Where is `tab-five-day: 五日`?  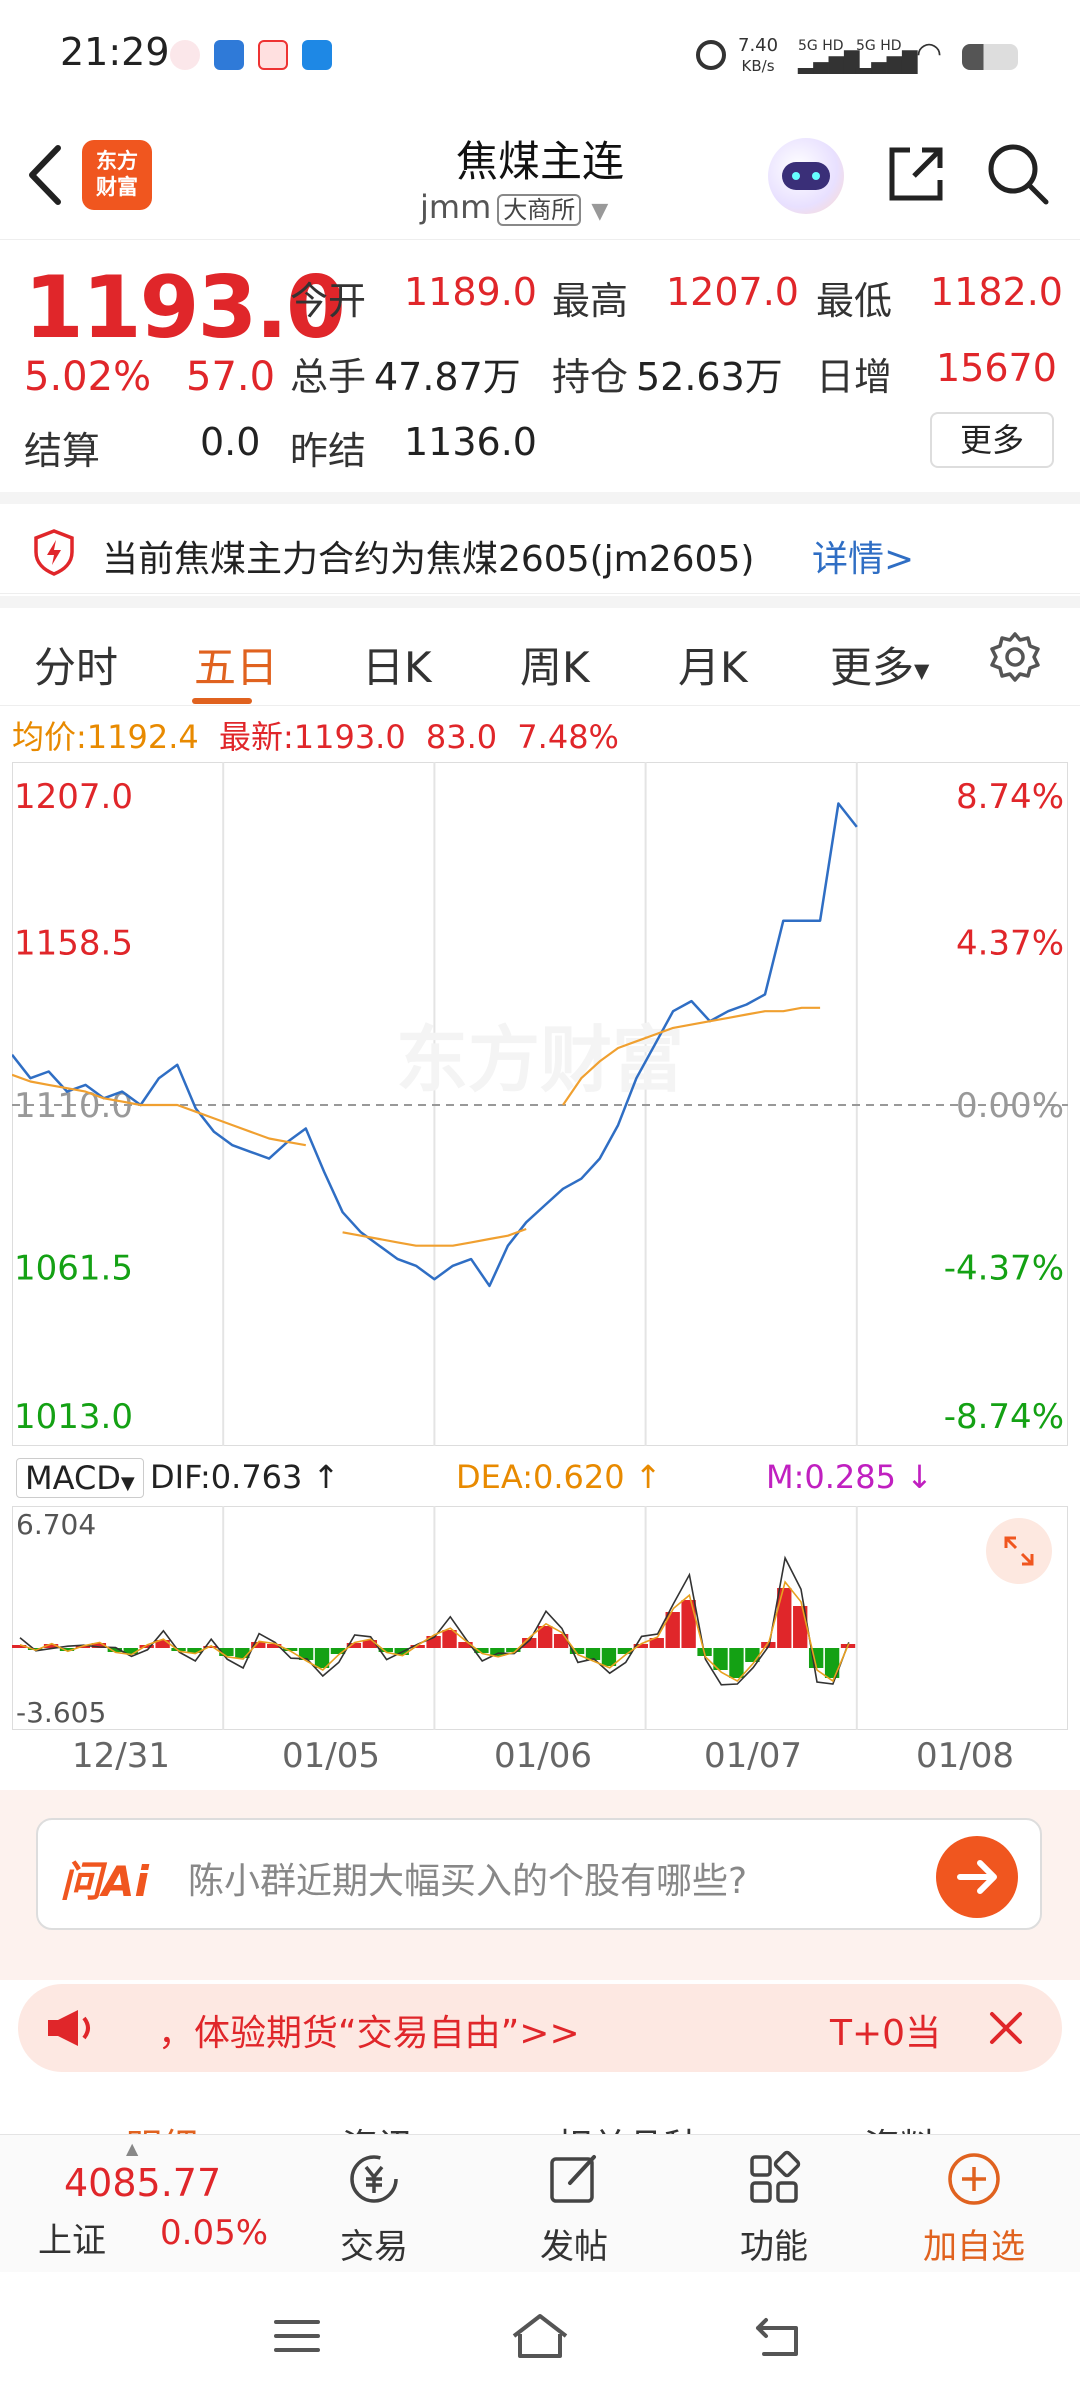 tab-five-day: 五日 is located at coordinates (236, 664).